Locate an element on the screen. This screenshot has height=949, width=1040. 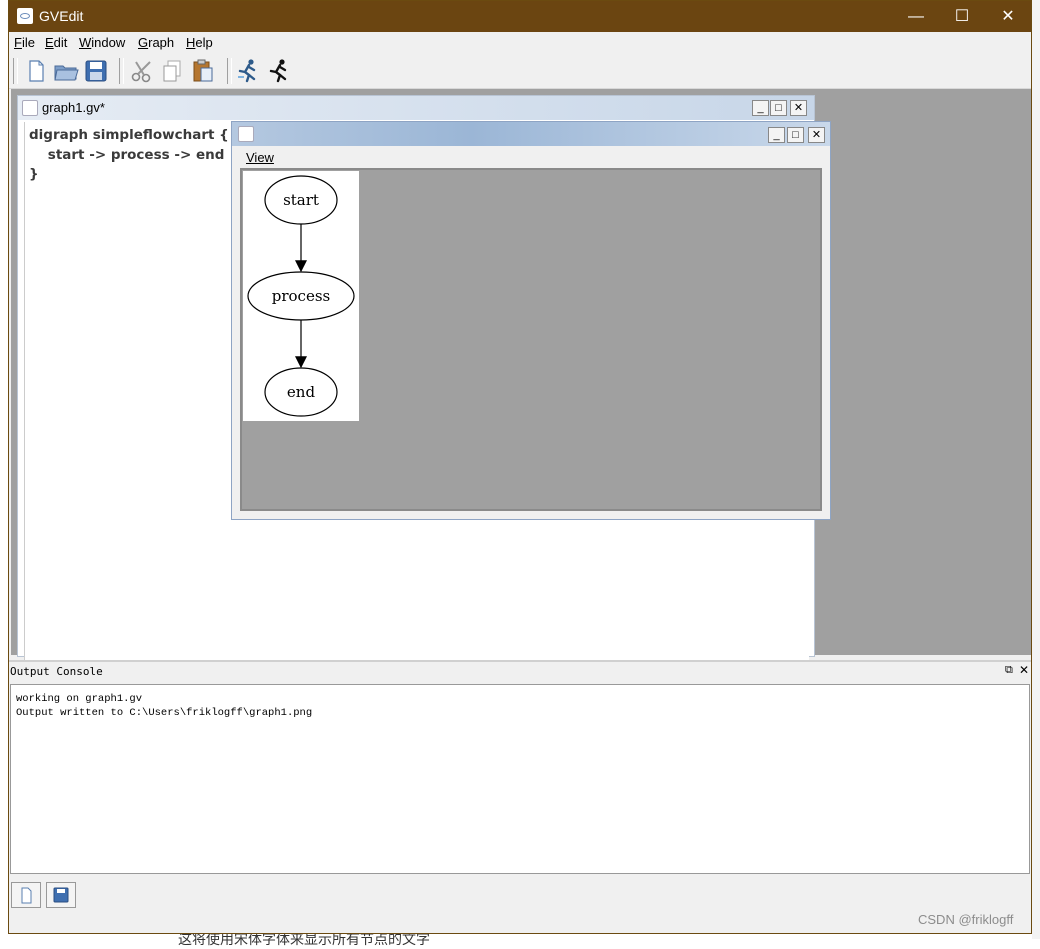
background-page-strip is located at coordinates (1036, 469).